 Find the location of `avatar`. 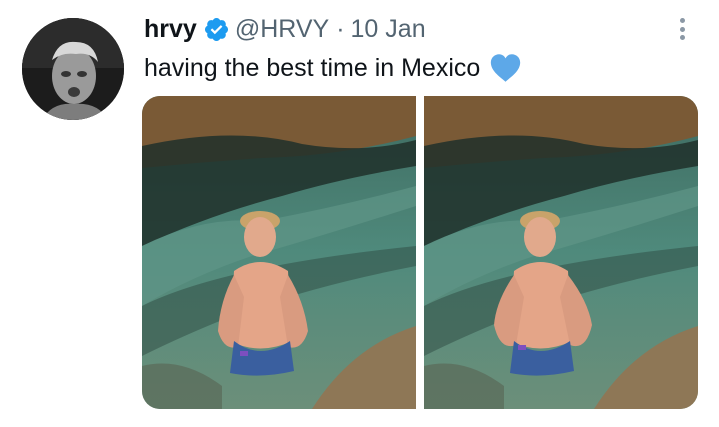

avatar is located at coordinates (73, 69).